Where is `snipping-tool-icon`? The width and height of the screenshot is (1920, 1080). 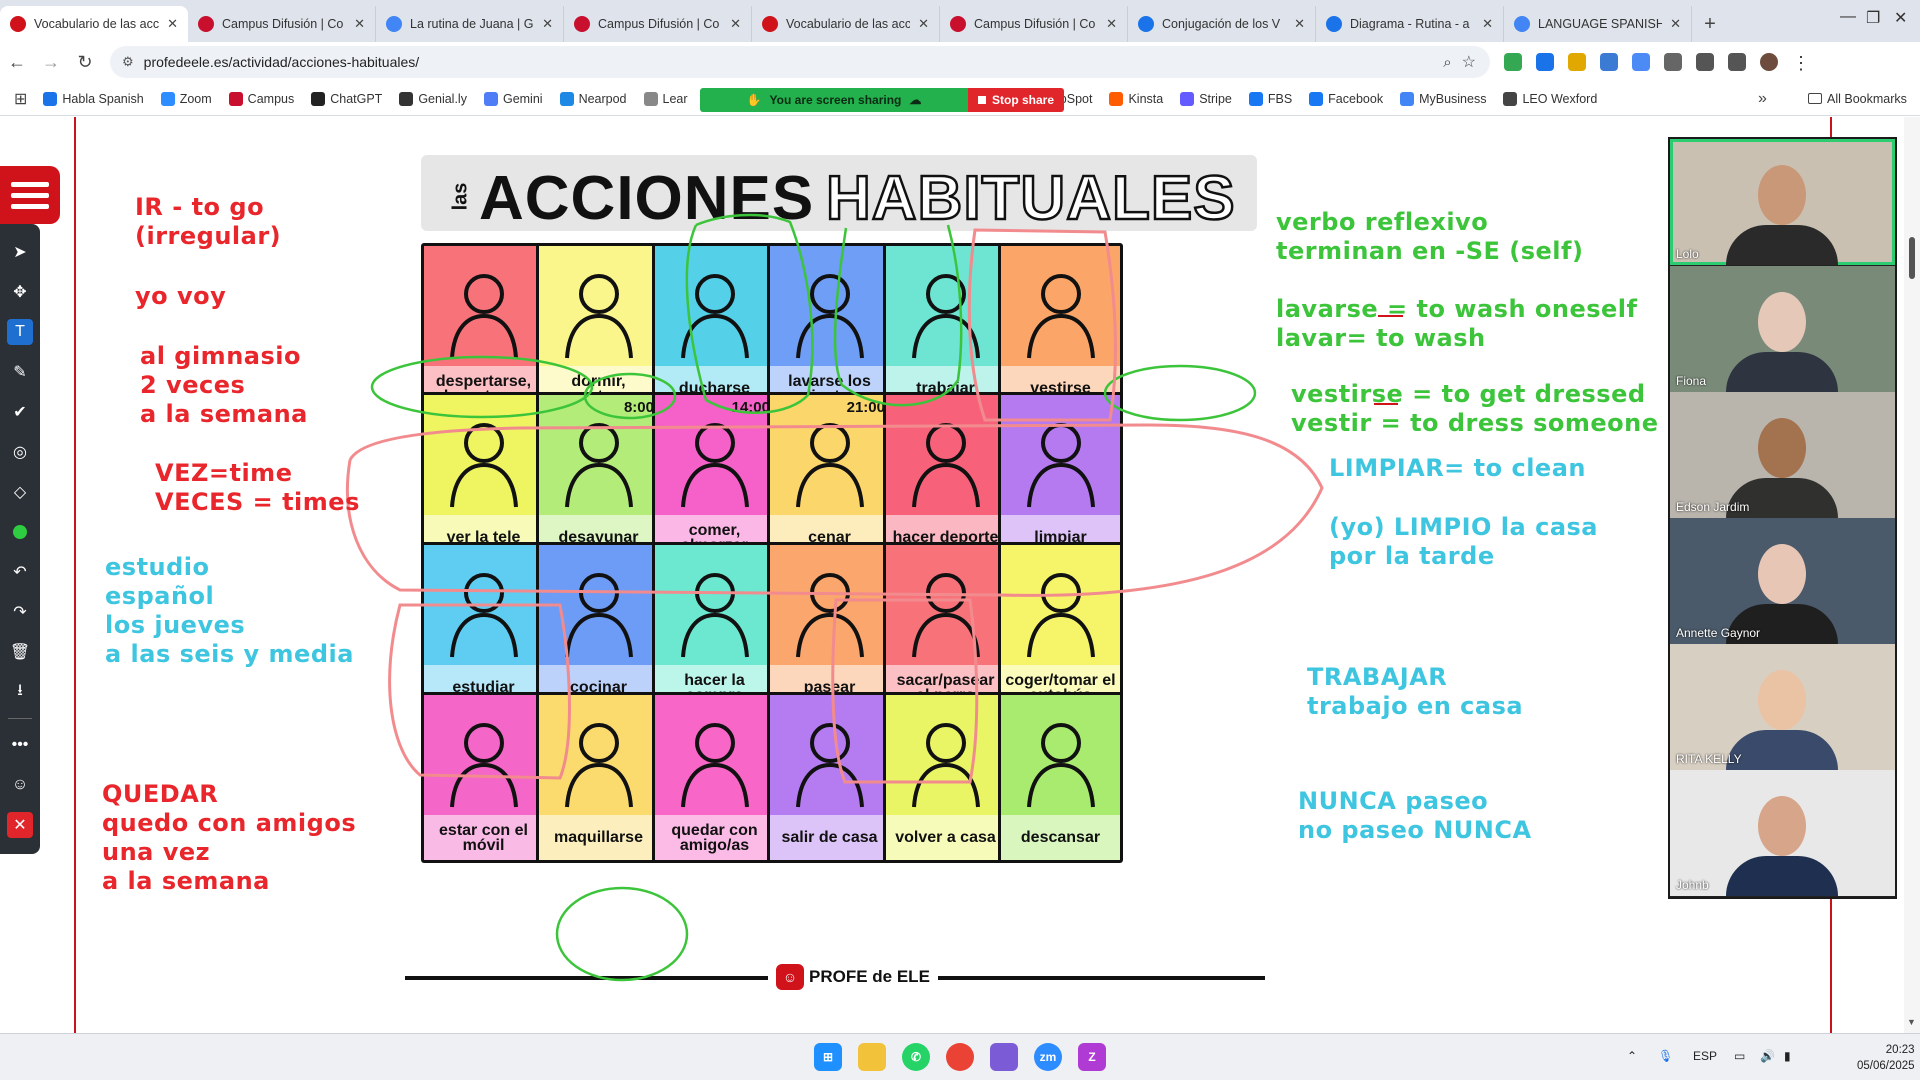
snipping-tool-icon is located at coordinates (1004, 1057).